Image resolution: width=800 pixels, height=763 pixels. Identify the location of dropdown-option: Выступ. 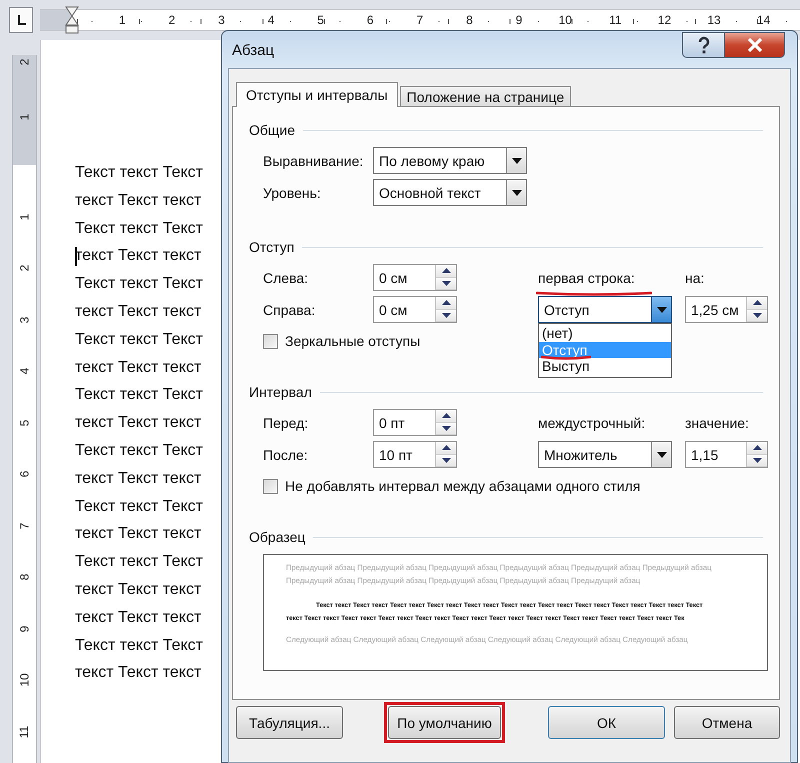
(605, 366).